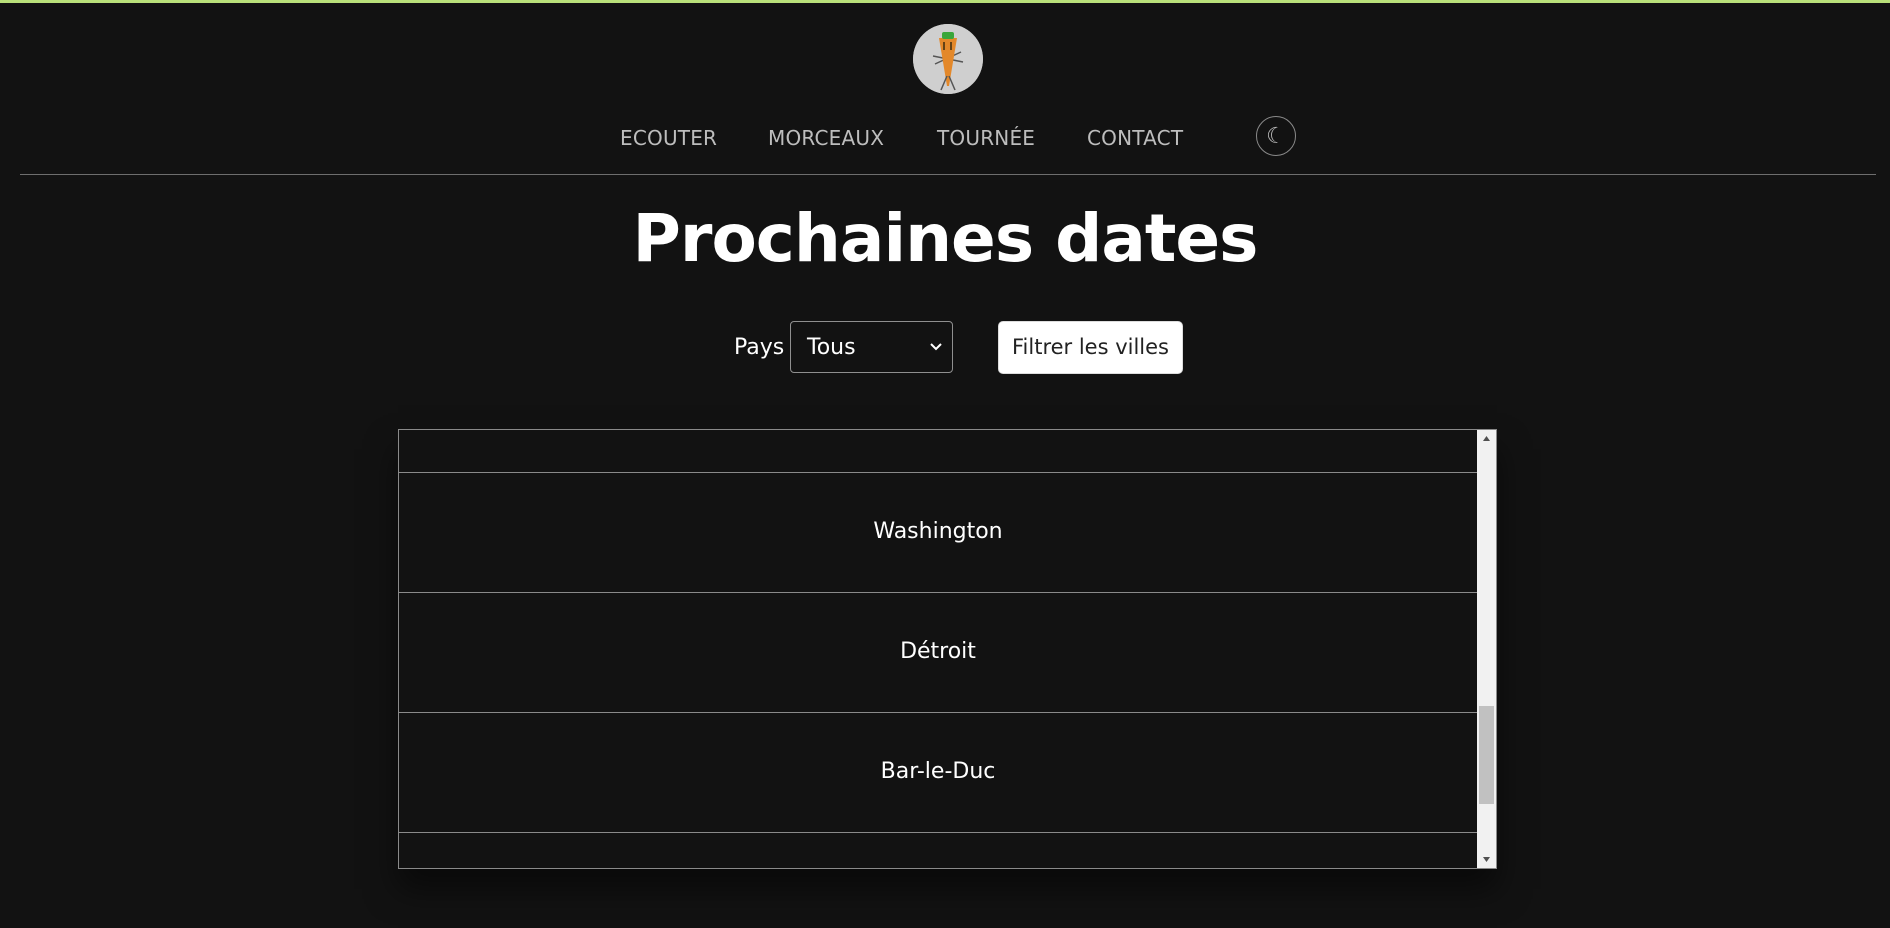 The image size is (1890, 928). I want to click on scrollbar-thumb, so click(1486, 755).